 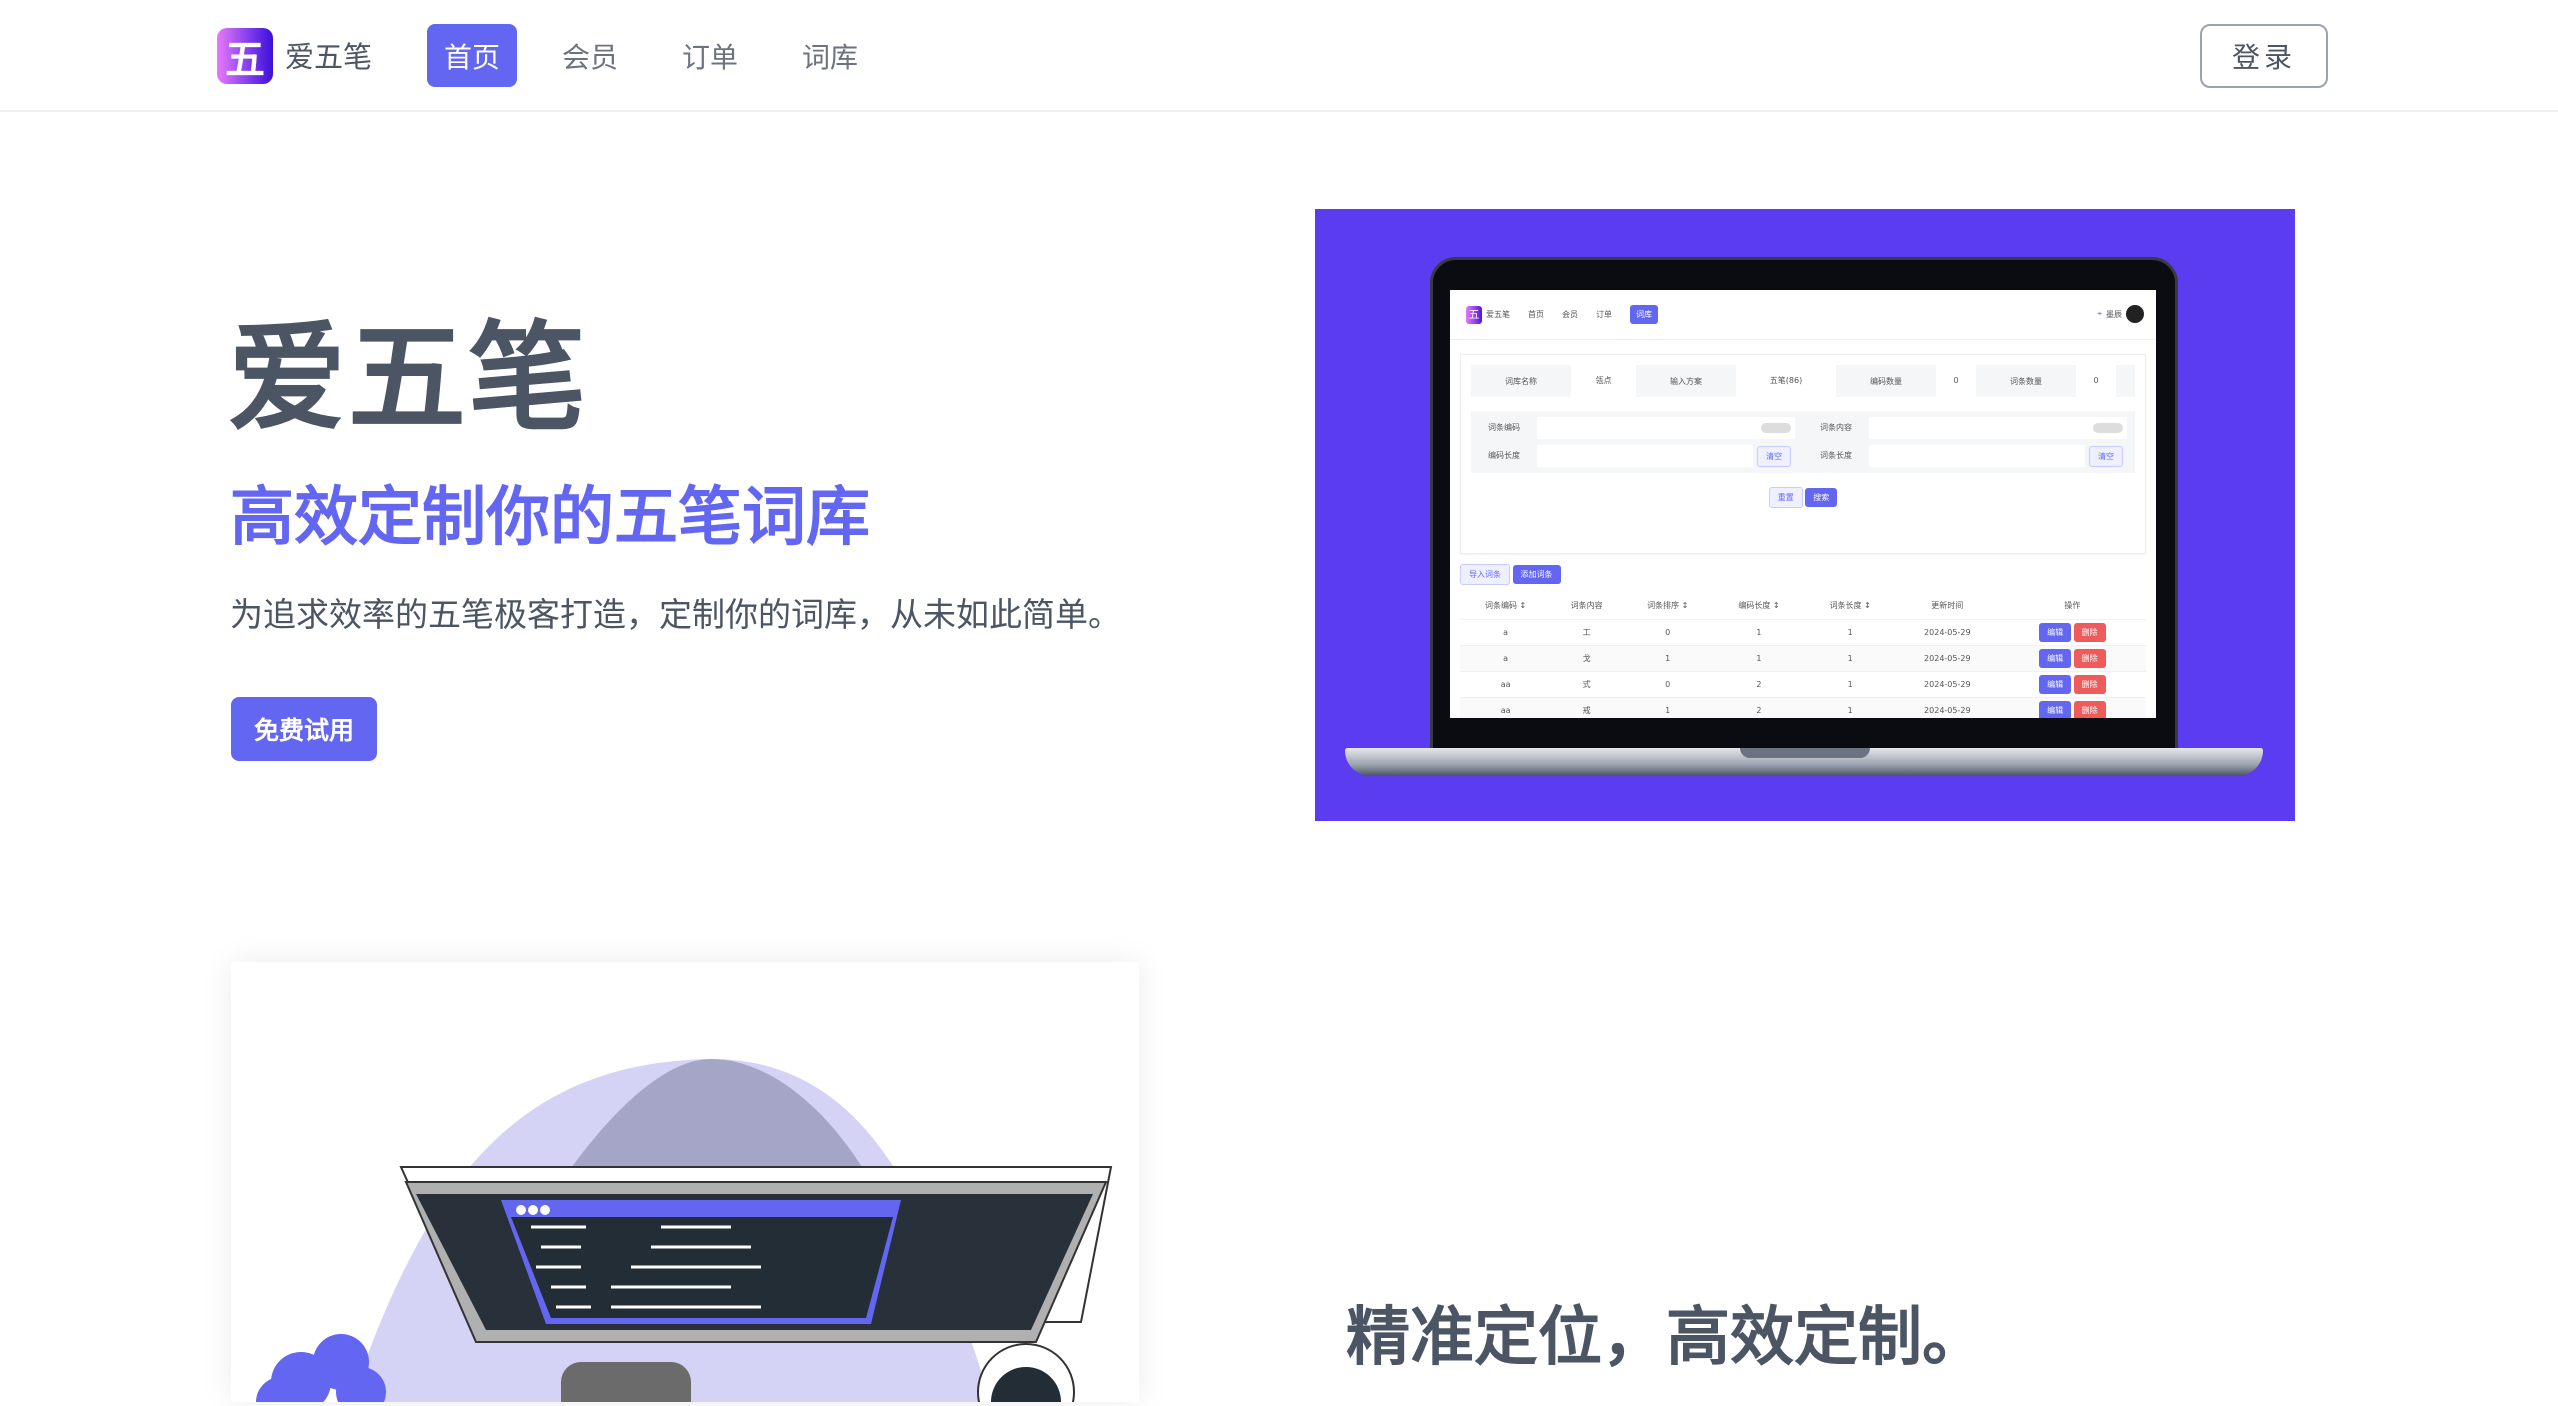 I want to click on add-btn: 添加词条, so click(x=1536, y=574).